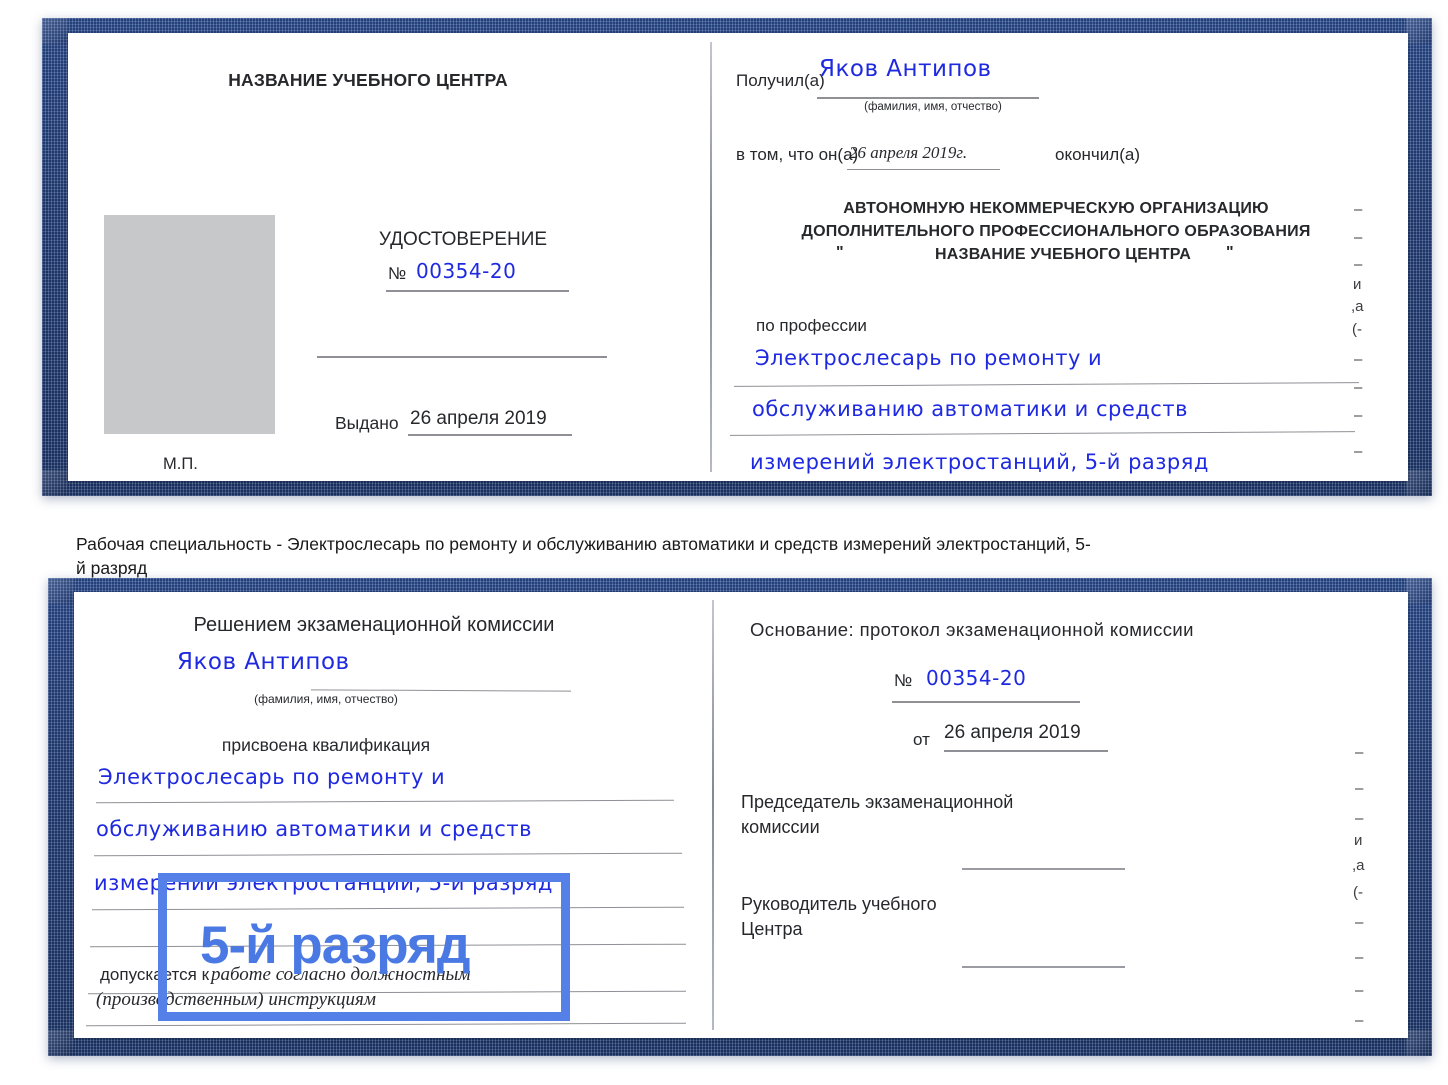  What do you see at coordinates (1419, 31) in the screenshot?
I see `cover-corner-fold-tr` at bounding box center [1419, 31].